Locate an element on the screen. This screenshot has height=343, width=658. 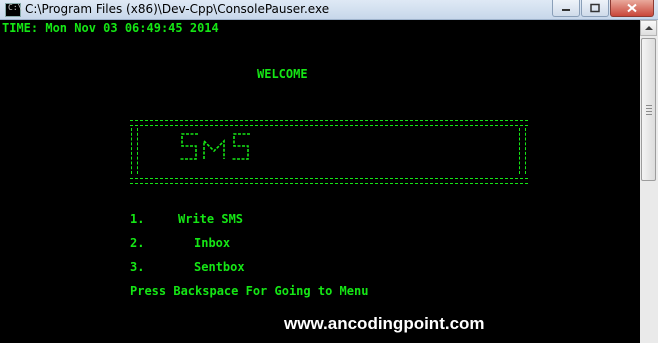
menu-number-2: 2. is located at coordinates (137, 243).